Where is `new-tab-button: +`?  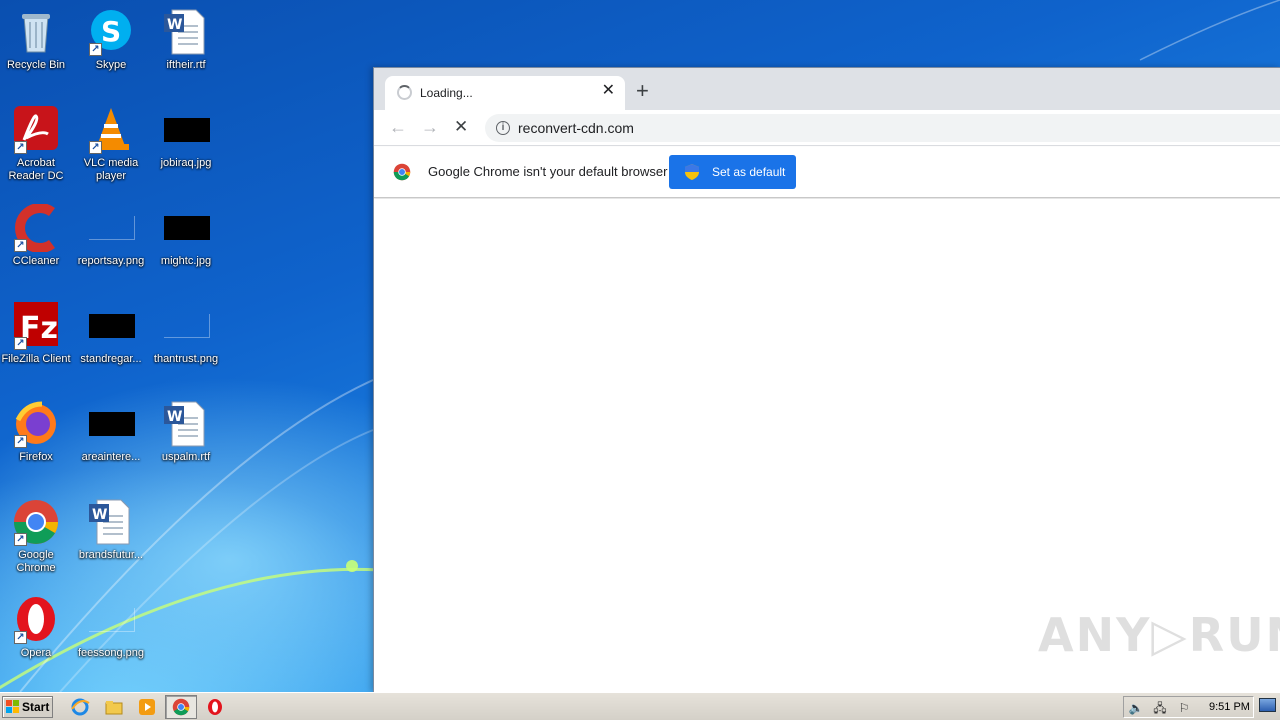
new-tab-button: + is located at coordinates (642, 91).